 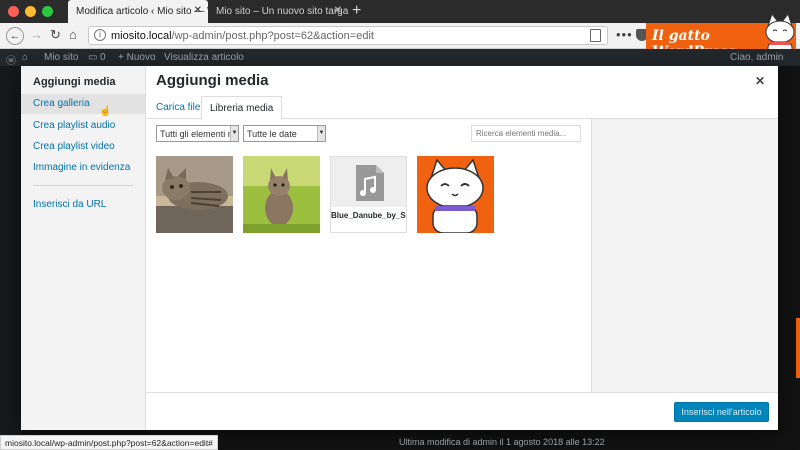 What do you see at coordinates (103, 57) in the screenshot?
I see `comments-count: 0` at bounding box center [103, 57].